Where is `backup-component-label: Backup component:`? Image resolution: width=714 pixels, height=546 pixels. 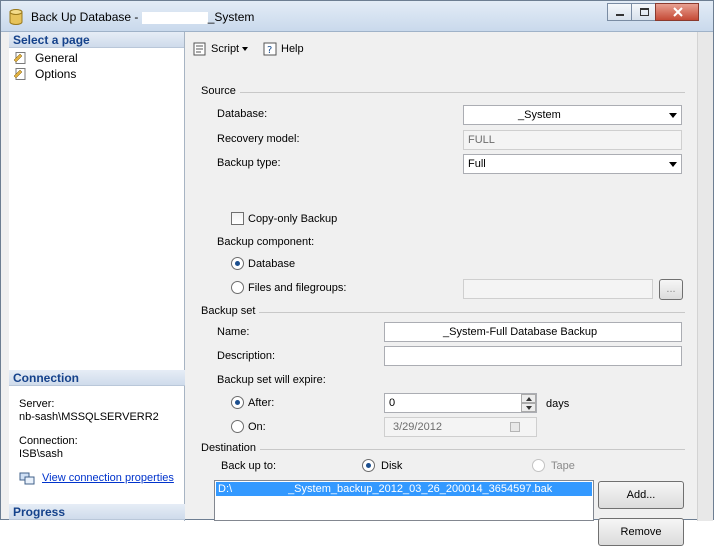 backup-component-label: Backup component: is located at coordinates (266, 242).